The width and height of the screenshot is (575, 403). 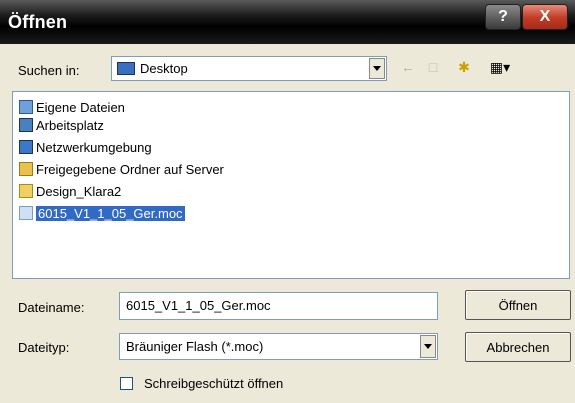 I want to click on readonly-label: Schreibgeschützt öffnen, so click(x=214, y=383).